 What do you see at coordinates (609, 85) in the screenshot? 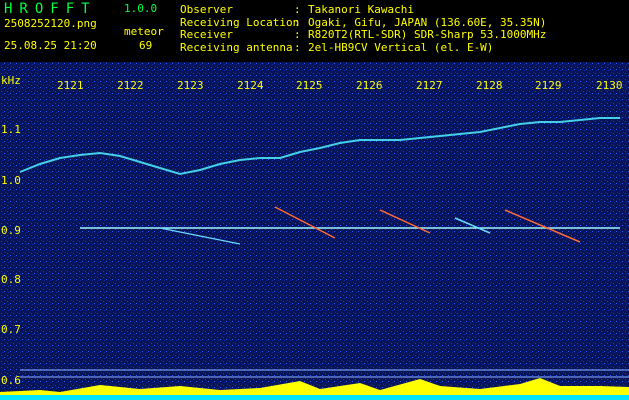
I see `time-tick-label: 2130` at bounding box center [609, 85].